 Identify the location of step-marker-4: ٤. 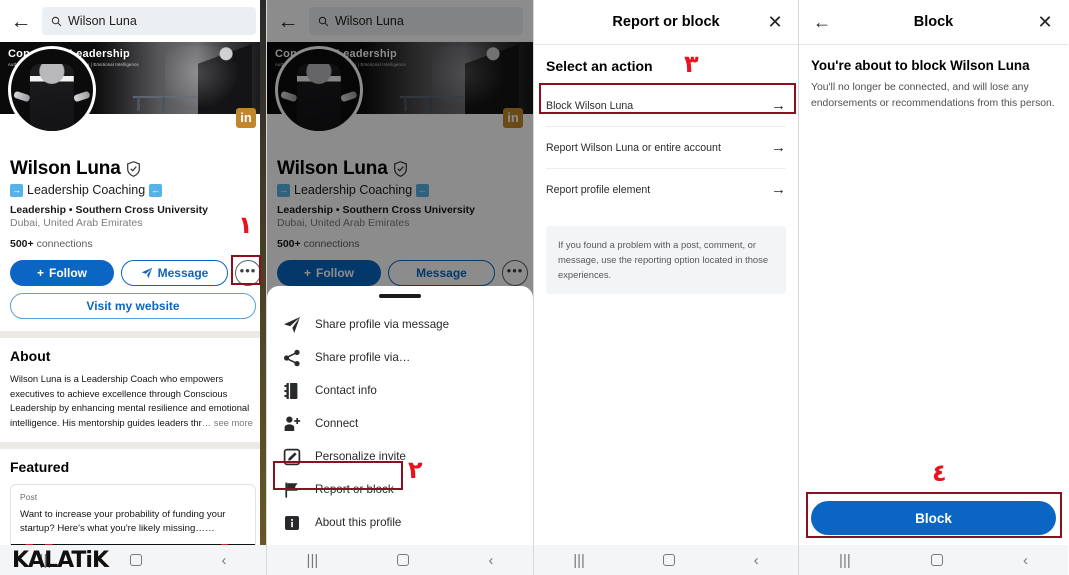
(939, 473).